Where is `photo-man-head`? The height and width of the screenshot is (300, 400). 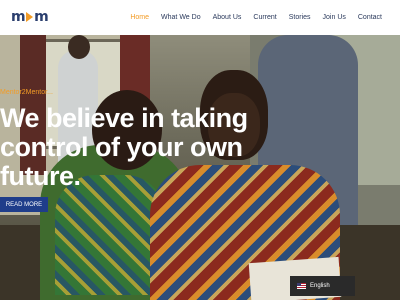
photo-man-head is located at coordinates (79, 47).